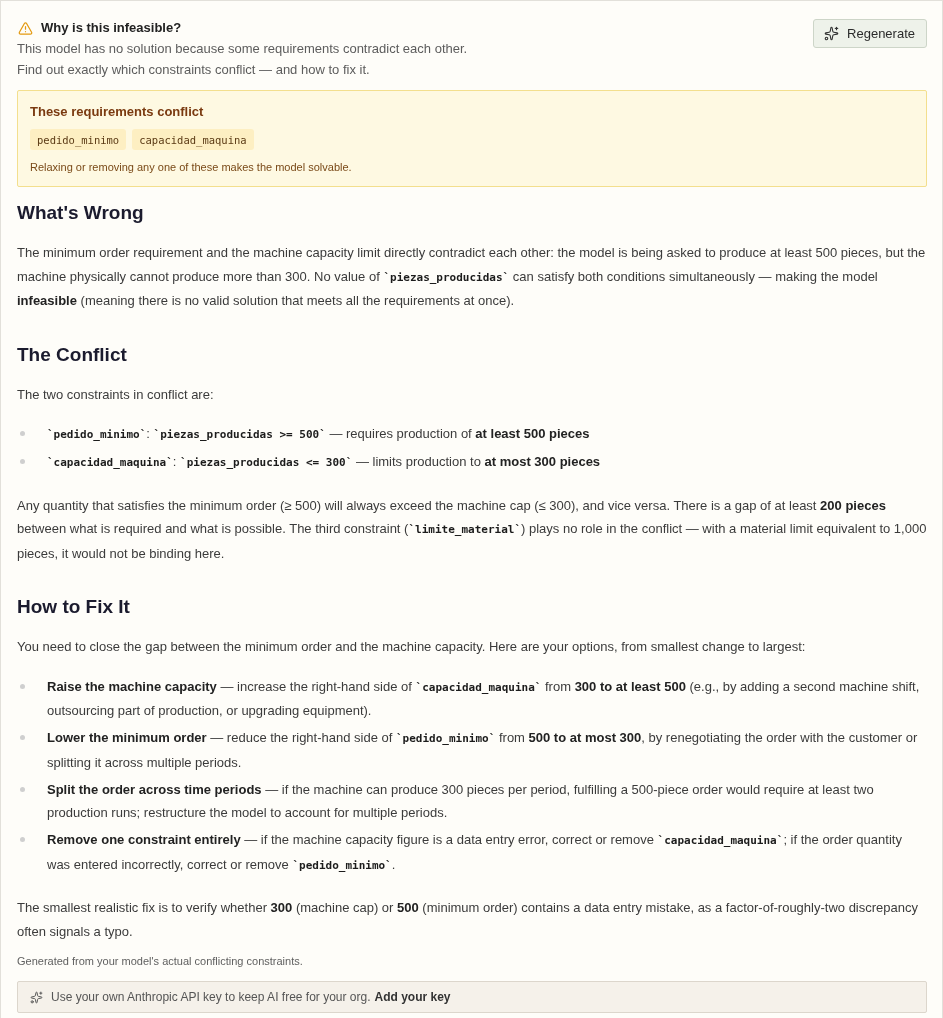 The width and height of the screenshot is (943, 1018). Describe the element at coordinates (81, 213) in the screenshot. I see `section-heading: What's Wrong` at that location.